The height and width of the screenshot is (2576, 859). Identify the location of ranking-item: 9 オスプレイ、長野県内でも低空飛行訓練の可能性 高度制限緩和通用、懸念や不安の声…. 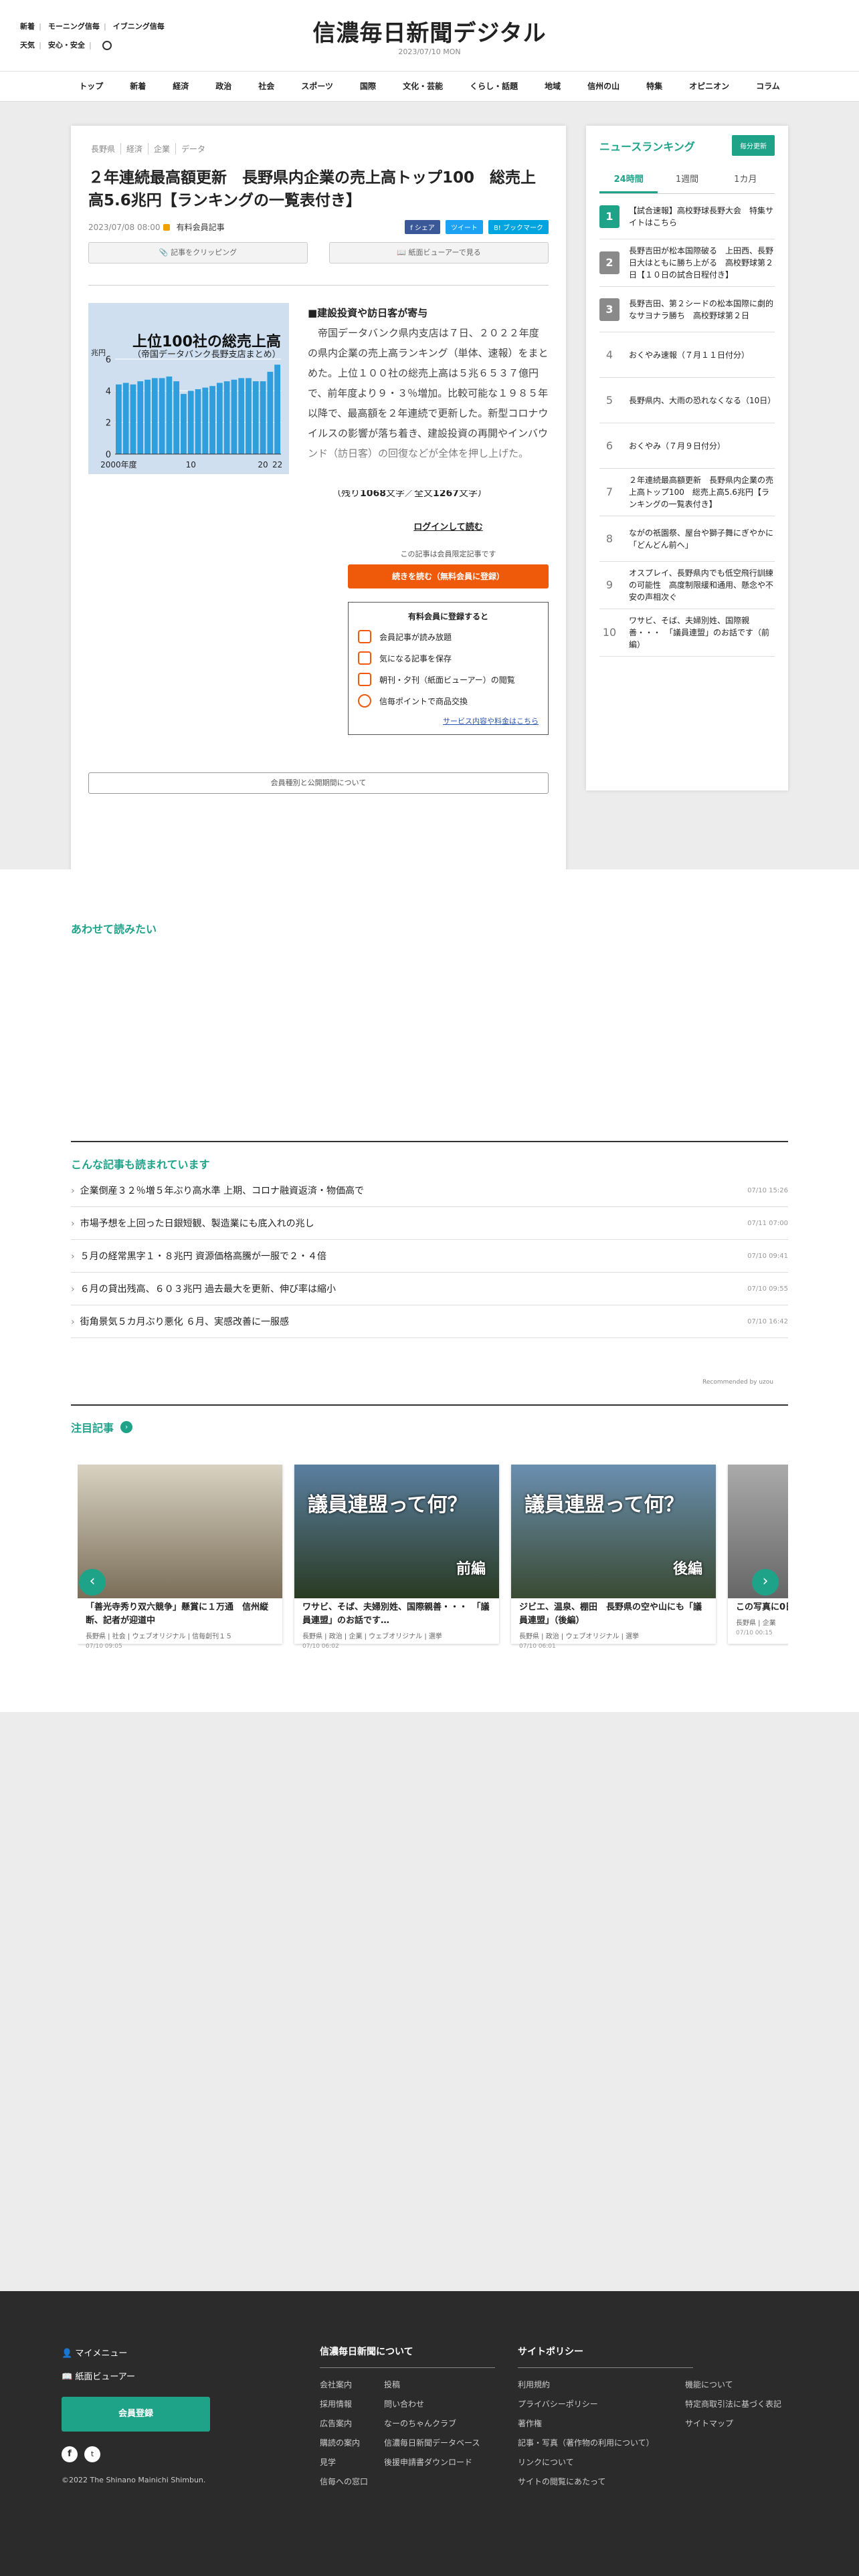
(687, 585).